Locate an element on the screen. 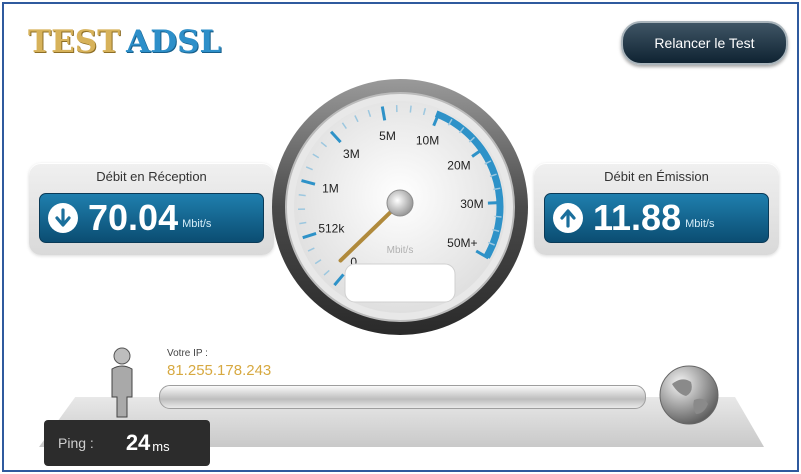 Image resolution: width=801 pixels, height=474 pixels. gauge-tick-label: 5M is located at coordinates (387, 136).